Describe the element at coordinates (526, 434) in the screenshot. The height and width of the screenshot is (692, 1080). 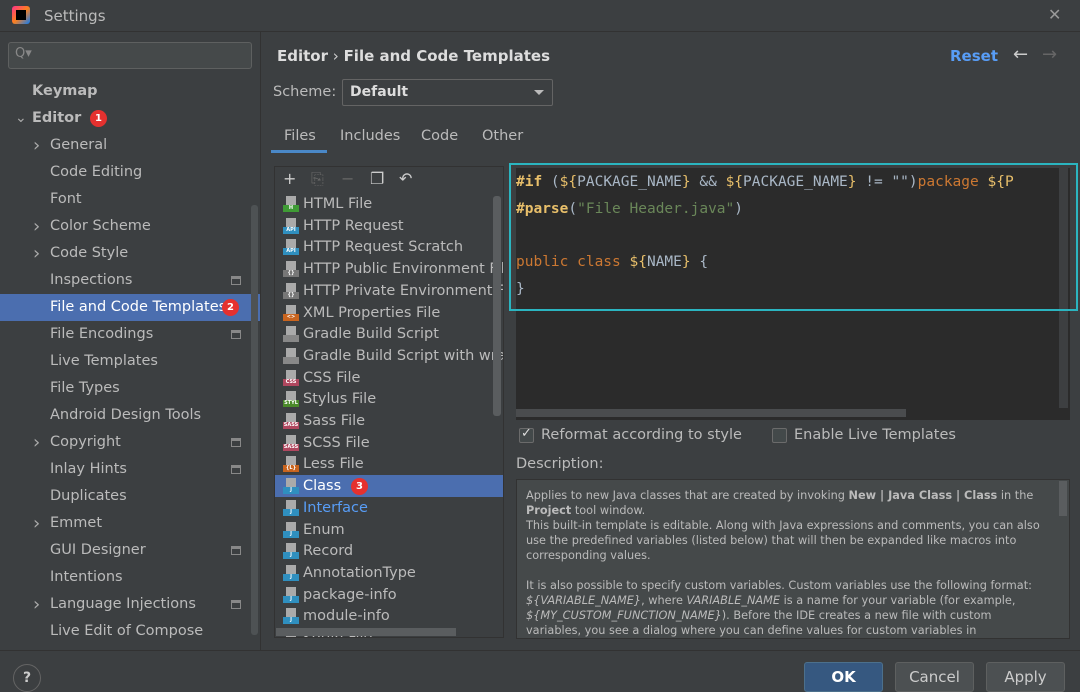
I see `reformat-checkbox` at that location.